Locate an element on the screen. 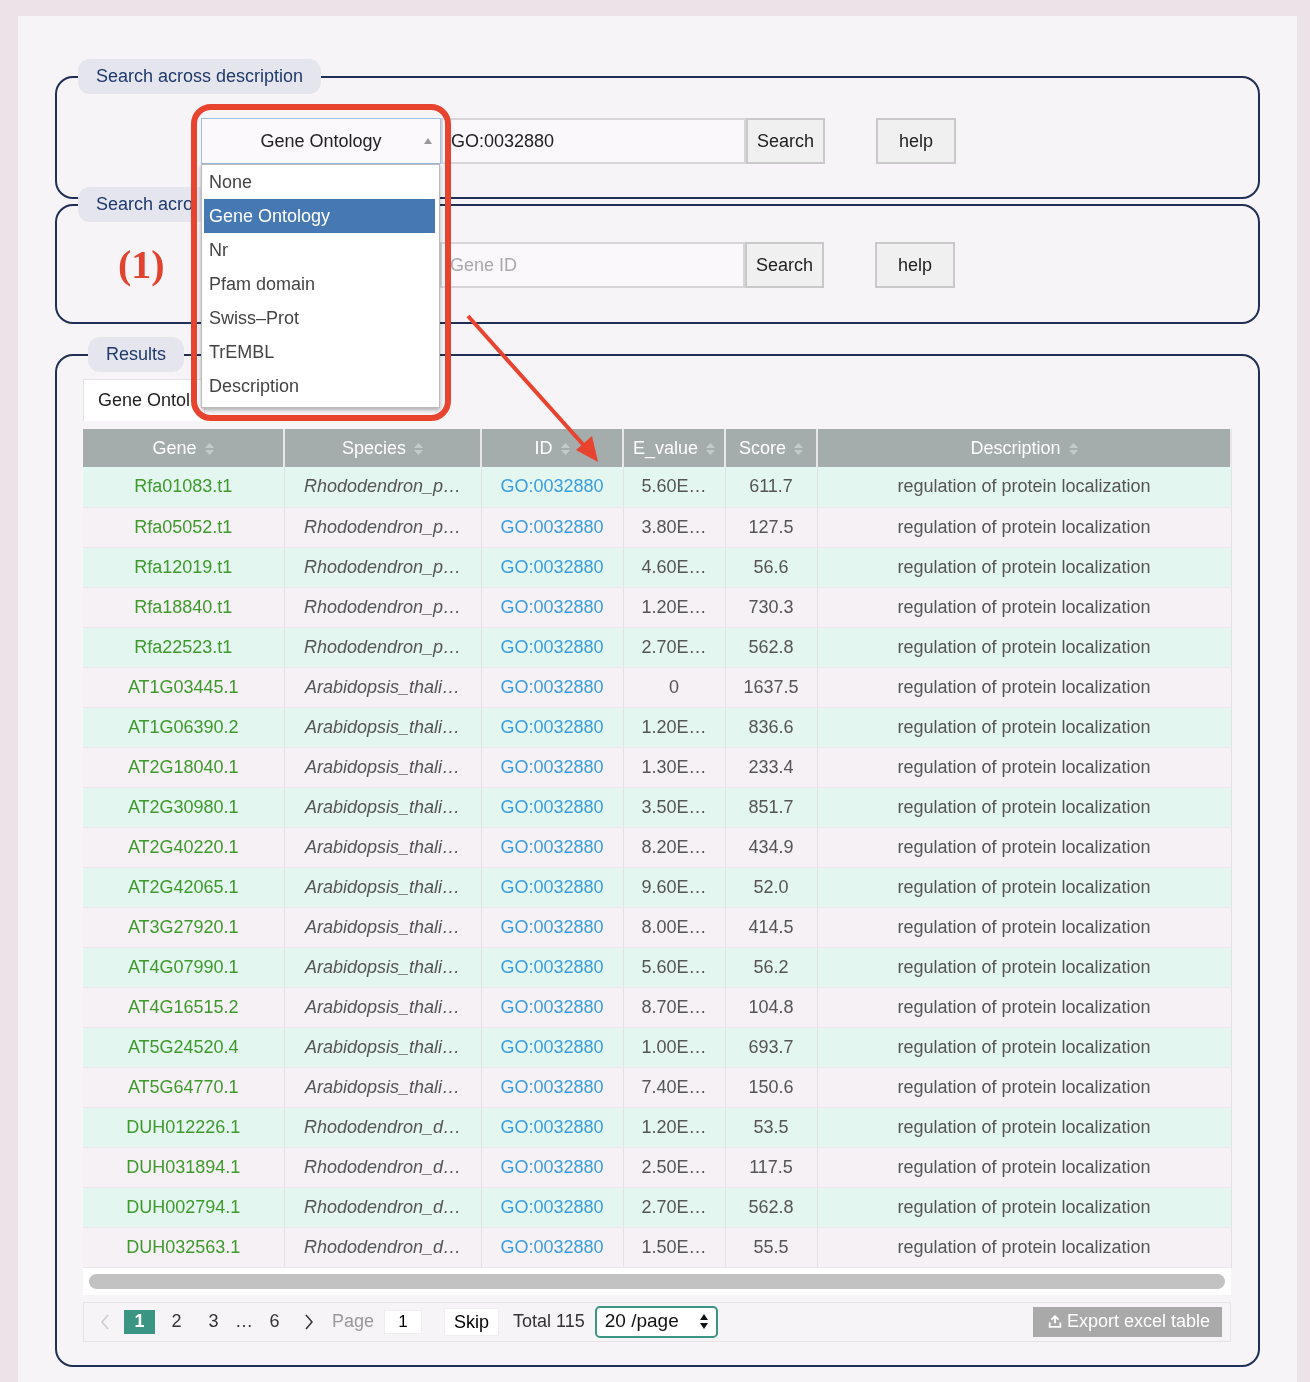 The height and width of the screenshot is (1382, 1310). page-label: Page is located at coordinates (353, 1321).